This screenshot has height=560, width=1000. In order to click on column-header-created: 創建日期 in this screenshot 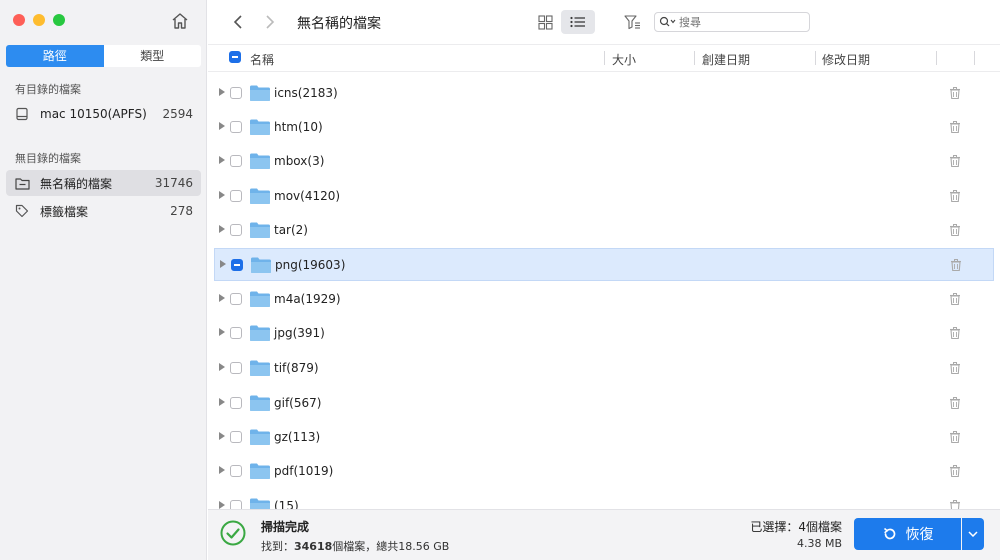, I will do `click(726, 59)`.